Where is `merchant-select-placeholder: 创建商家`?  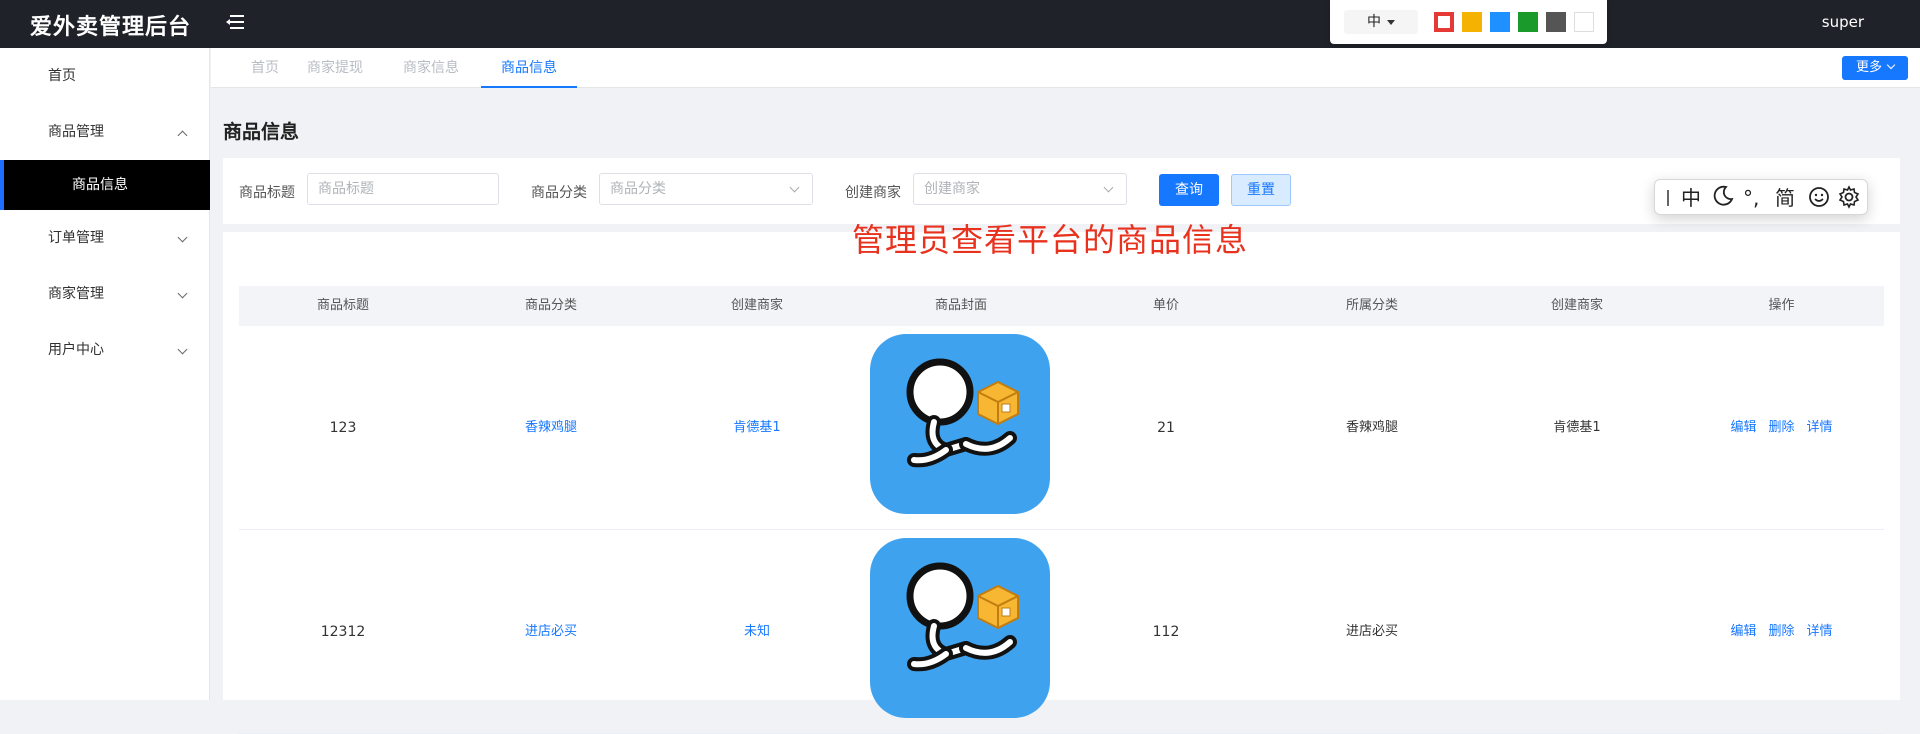 merchant-select-placeholder: 创建商家 is located at coordinates (952, 189).